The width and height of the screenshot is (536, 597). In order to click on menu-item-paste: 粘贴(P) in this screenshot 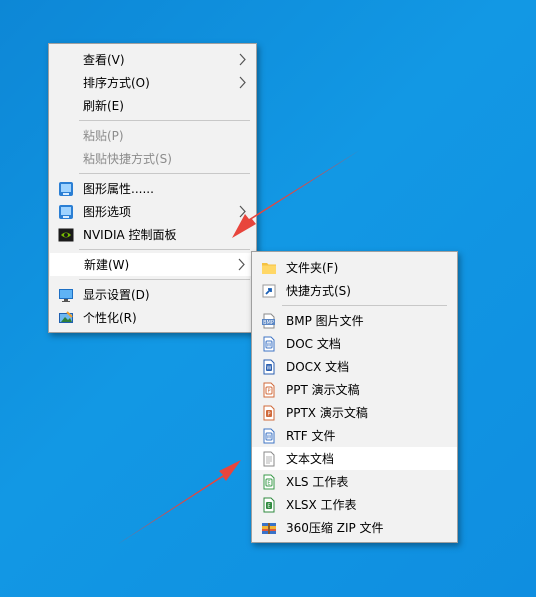, I will do `click(152, 135)`.